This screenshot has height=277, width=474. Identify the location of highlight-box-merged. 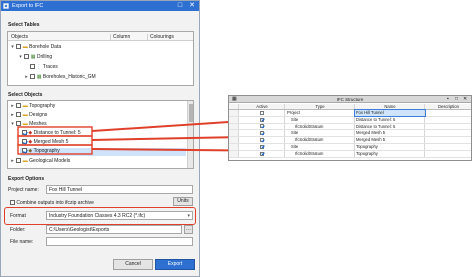
(55, 140).